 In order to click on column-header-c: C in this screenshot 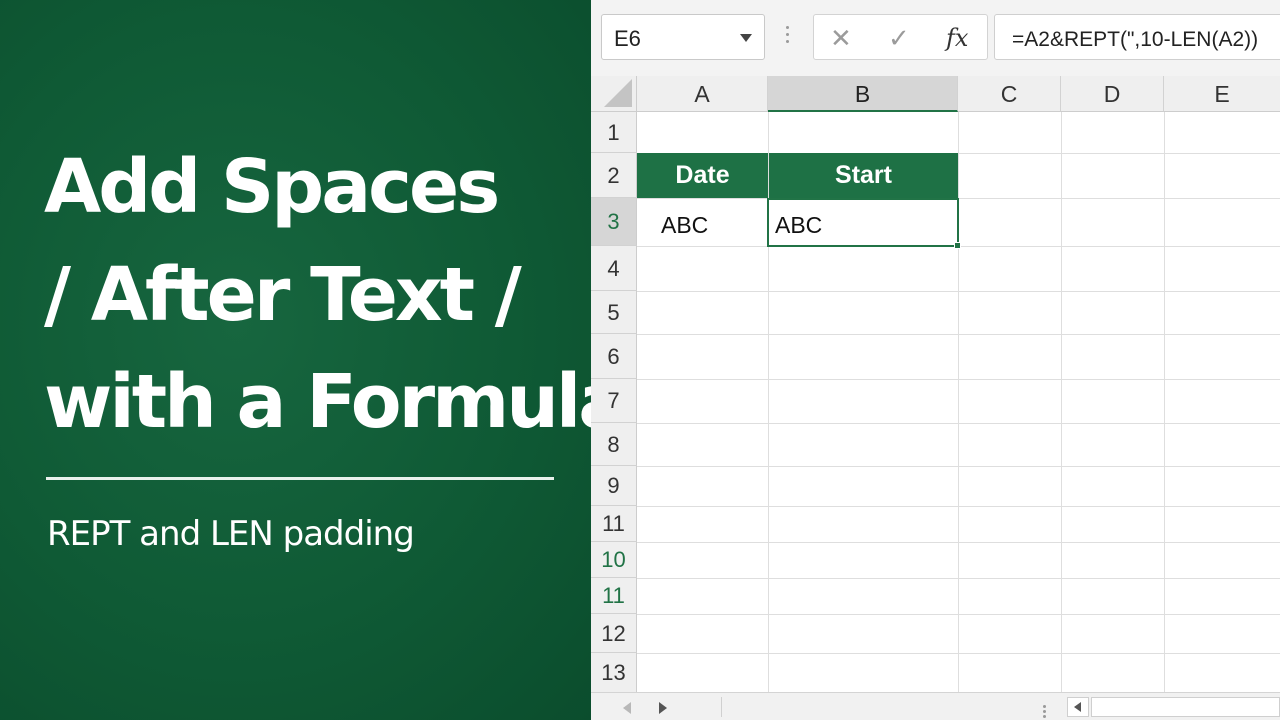, I will do `click(1009, 94)`.